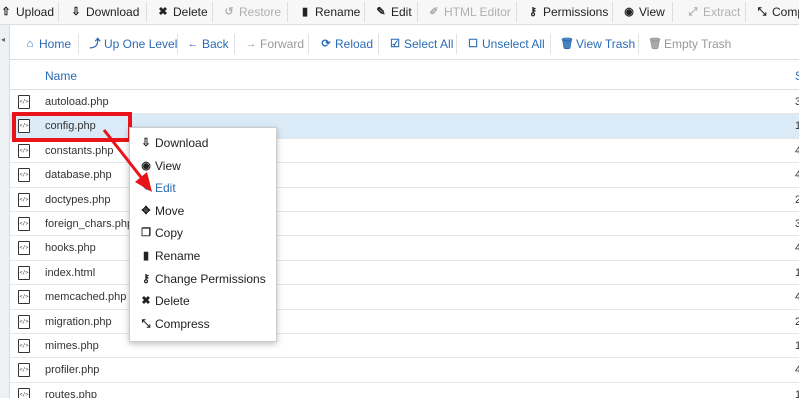 Image resolution: width=799 pixels, height=398 pixels. Describe the element at coordinates (597, 44) in the screenshot. I see `view-trash-button: 🗑 View Trash` at that location.